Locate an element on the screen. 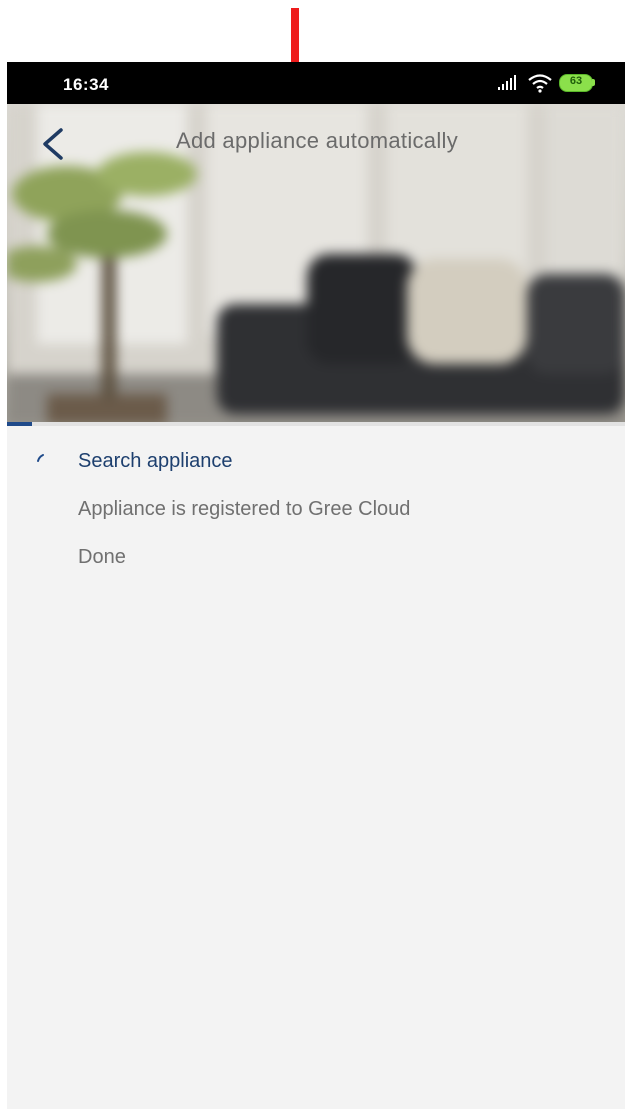 The image size is (625, 1109). battery-level: 63 is located at coordinates (576, 81).